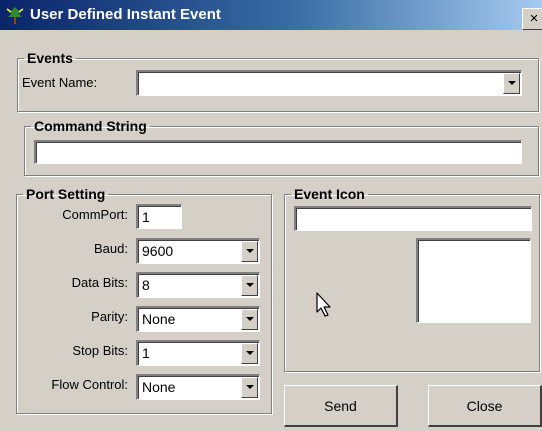 Image resolution: width=542 pixels, height=431 pixels. Describe the element at coordinates (111, 248) in the screenshot. I see `baud-label: Baud:` at that location.